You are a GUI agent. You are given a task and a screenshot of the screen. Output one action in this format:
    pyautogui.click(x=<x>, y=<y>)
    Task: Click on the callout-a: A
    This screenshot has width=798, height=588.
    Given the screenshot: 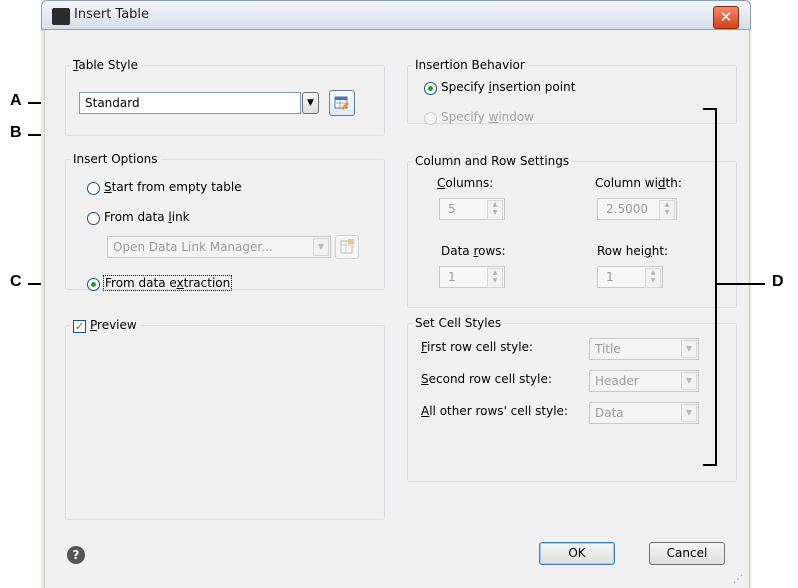 What is the action you would take?
    pyautogui.click(x=16, y=100)
    